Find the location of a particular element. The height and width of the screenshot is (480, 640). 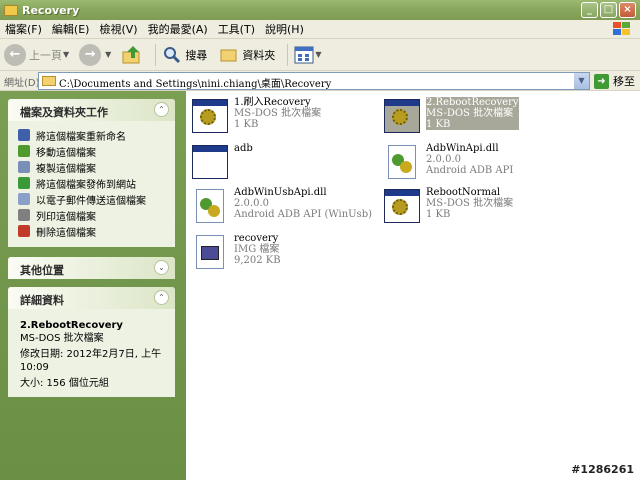

menu-edit: 編輯(E) is located at coordinates (71, 29).